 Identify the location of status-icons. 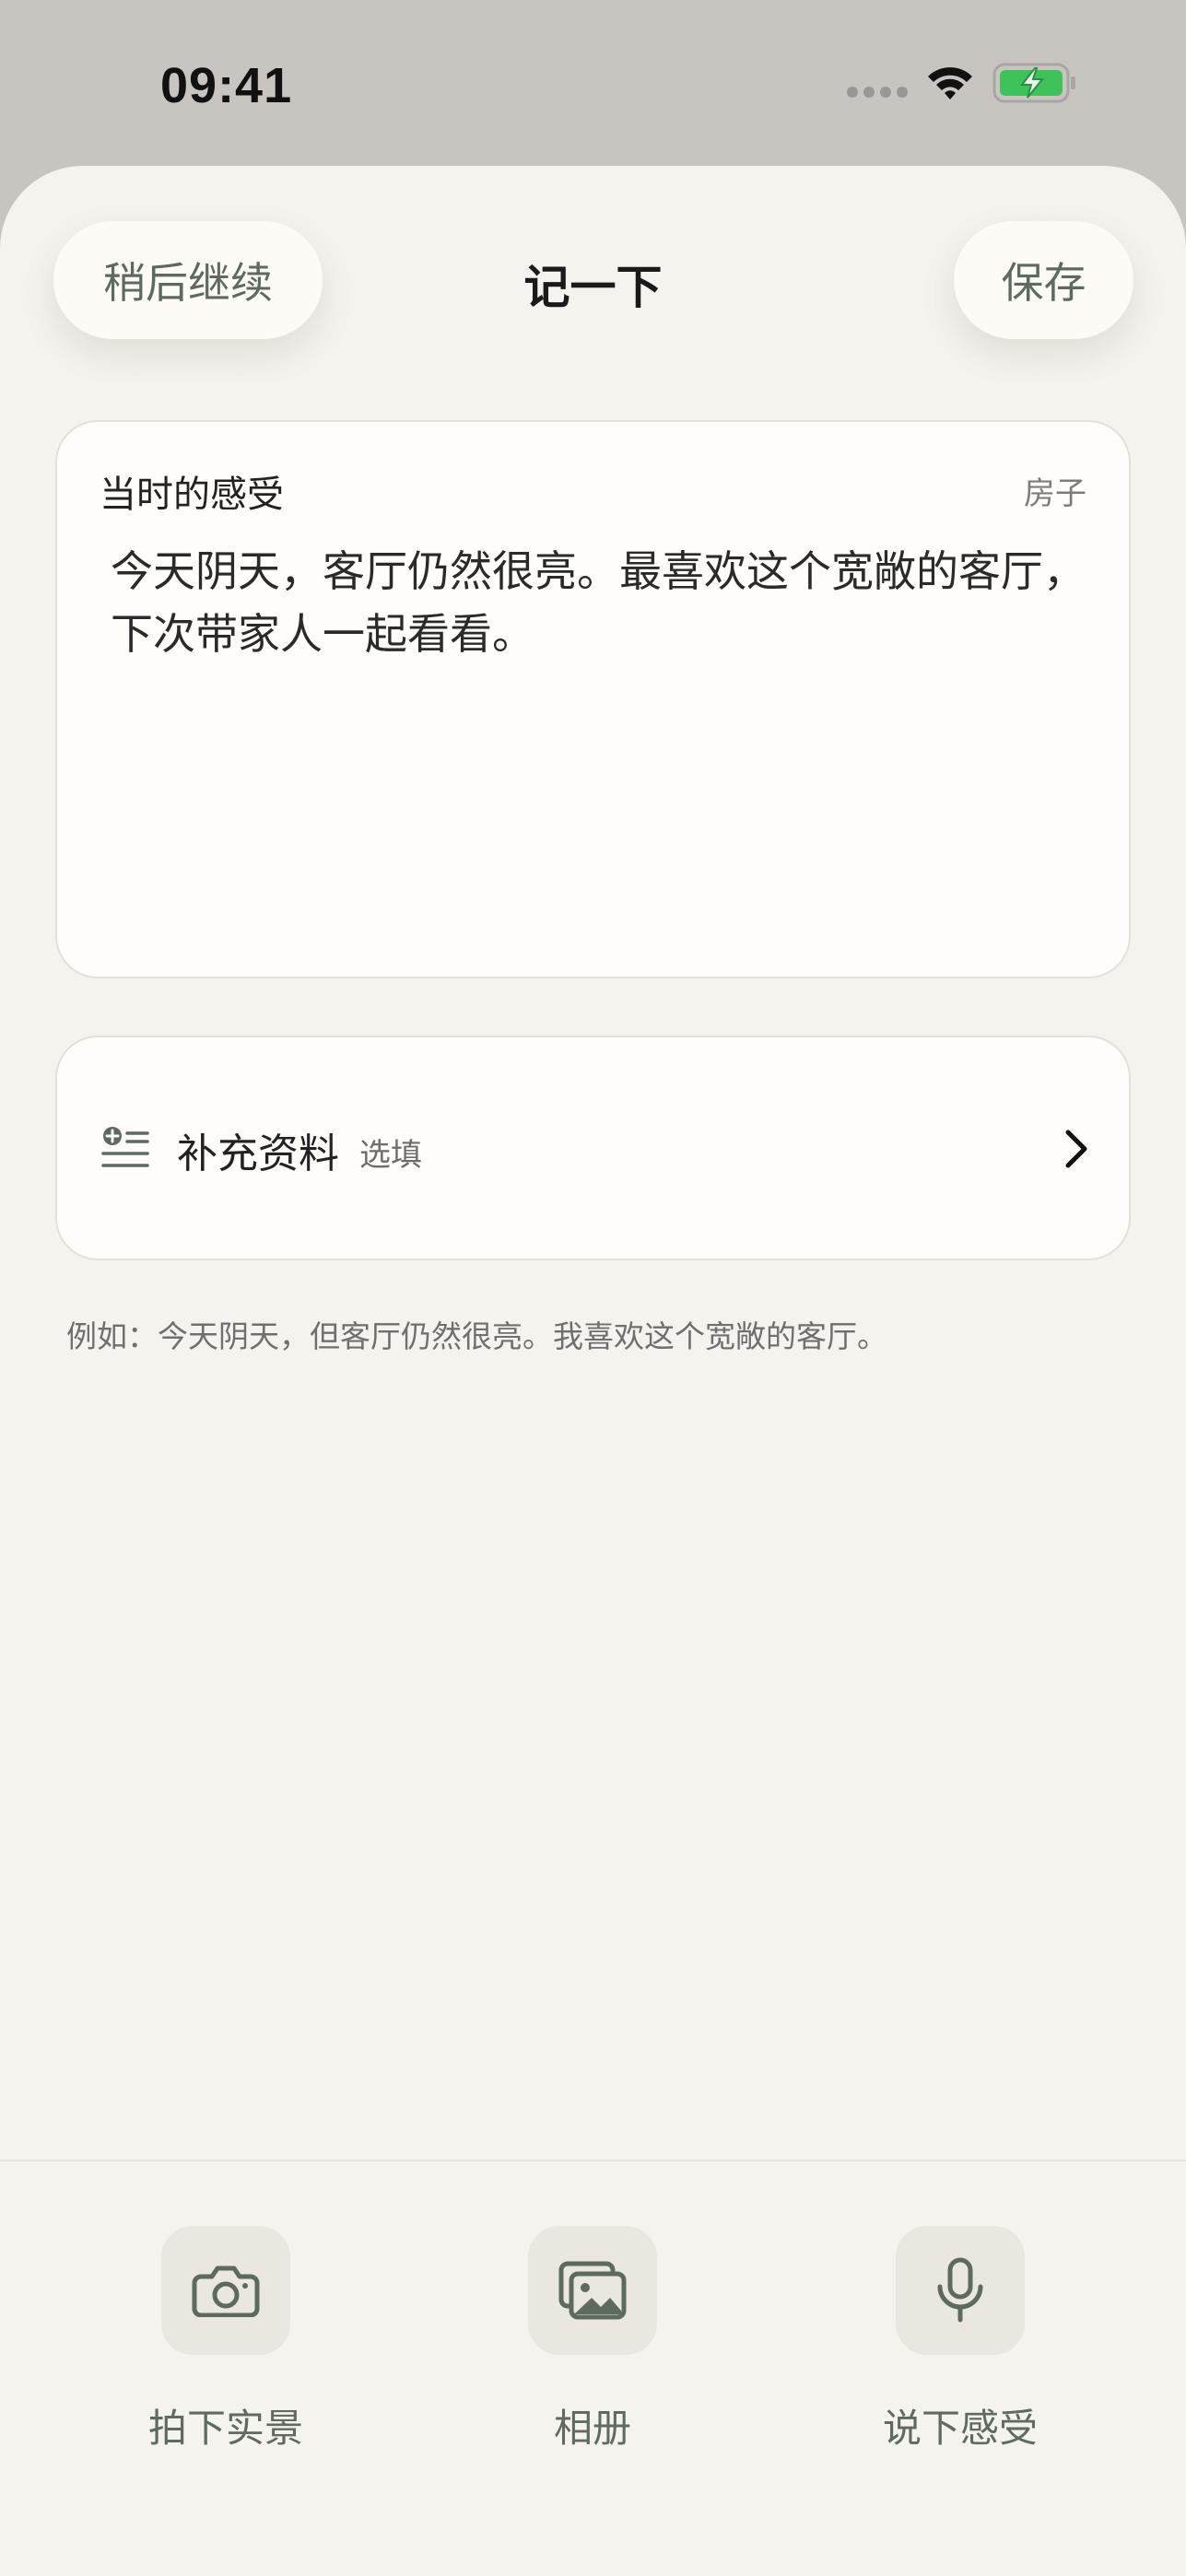
(962, 83).